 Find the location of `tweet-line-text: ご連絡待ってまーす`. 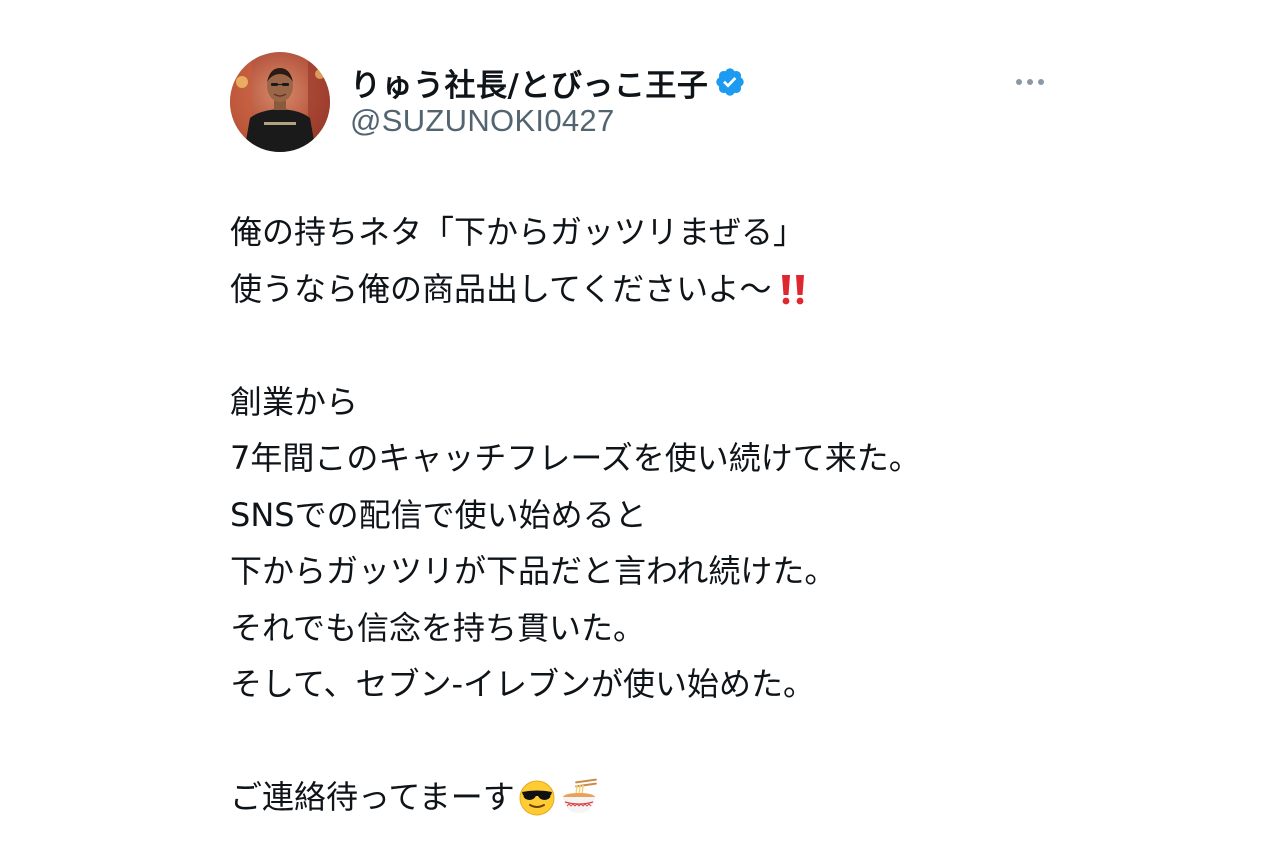

tweet-line-text: ご連絡待ってまーす is located at coordinates (372, 797).